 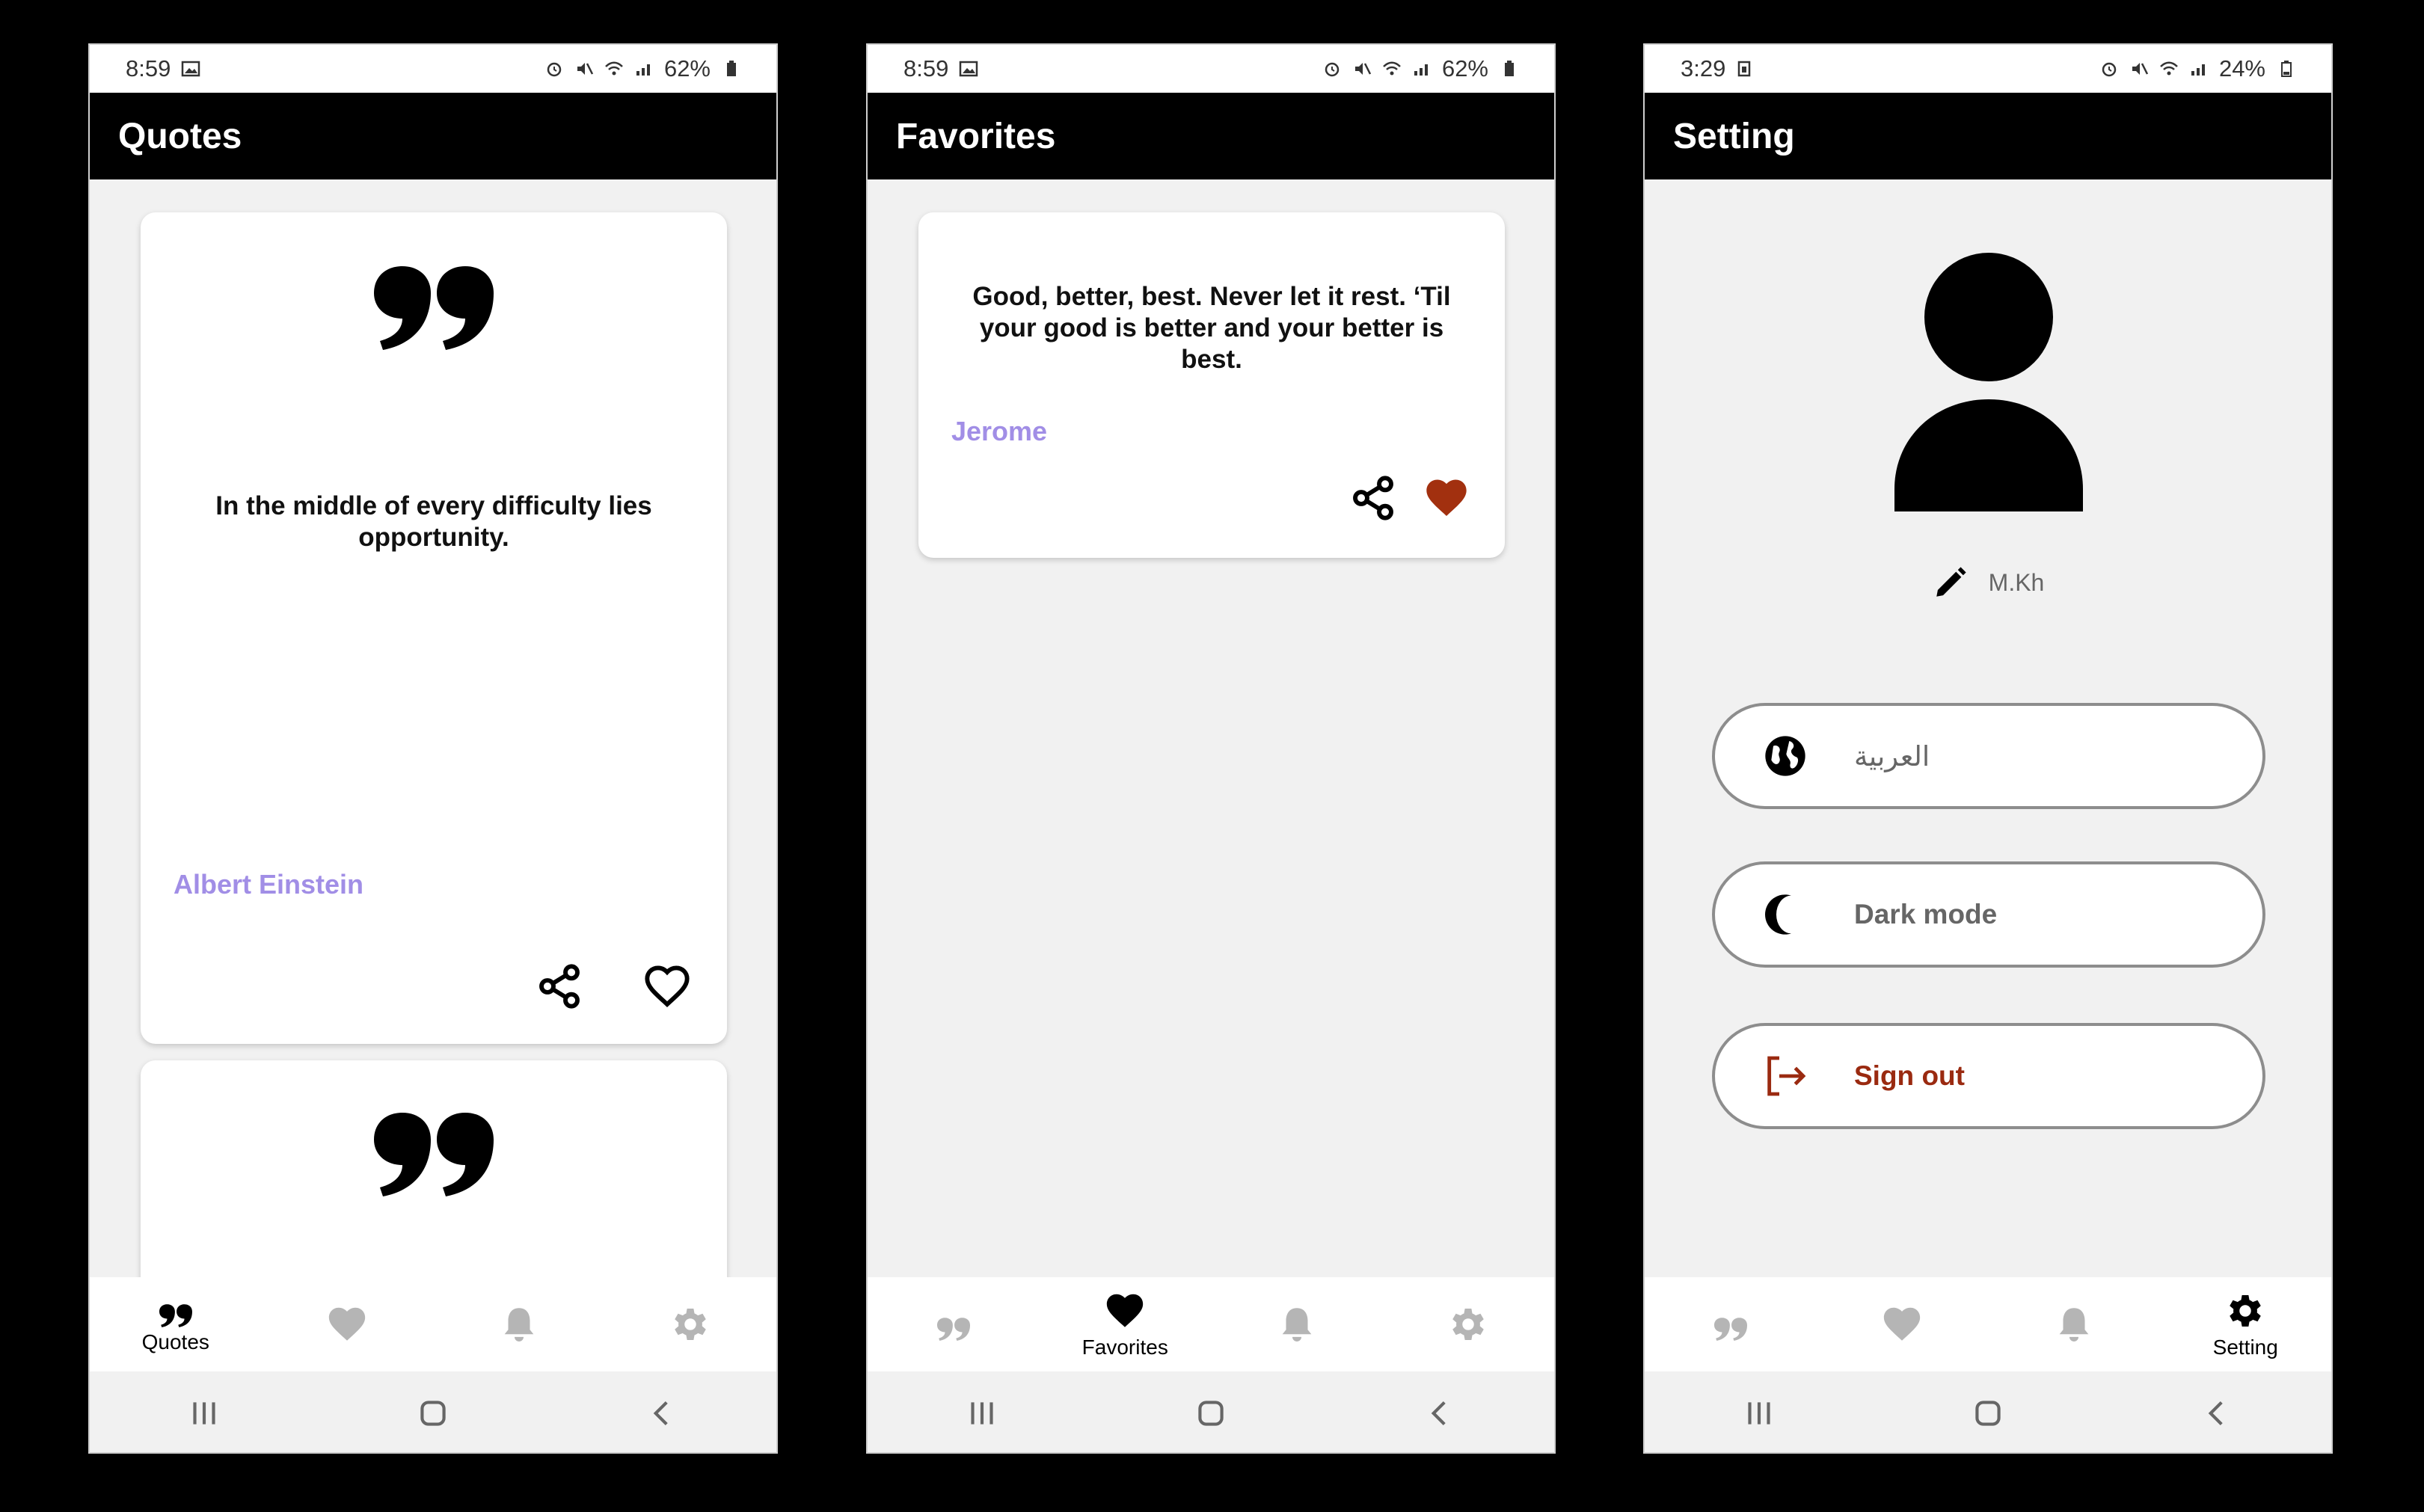 What do you see at coordinates (1988, 136) in the screenshot?
I see `app-bar: Setting` at bounding box center [1988, 136].